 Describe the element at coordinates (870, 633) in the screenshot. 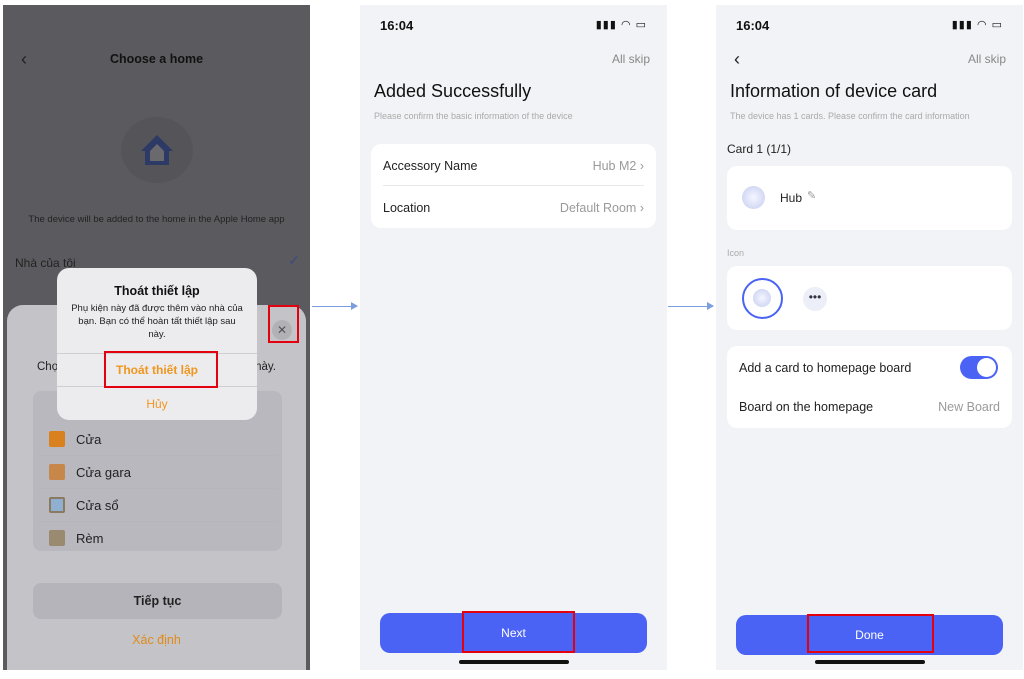

I see `highlight-done` at that location.